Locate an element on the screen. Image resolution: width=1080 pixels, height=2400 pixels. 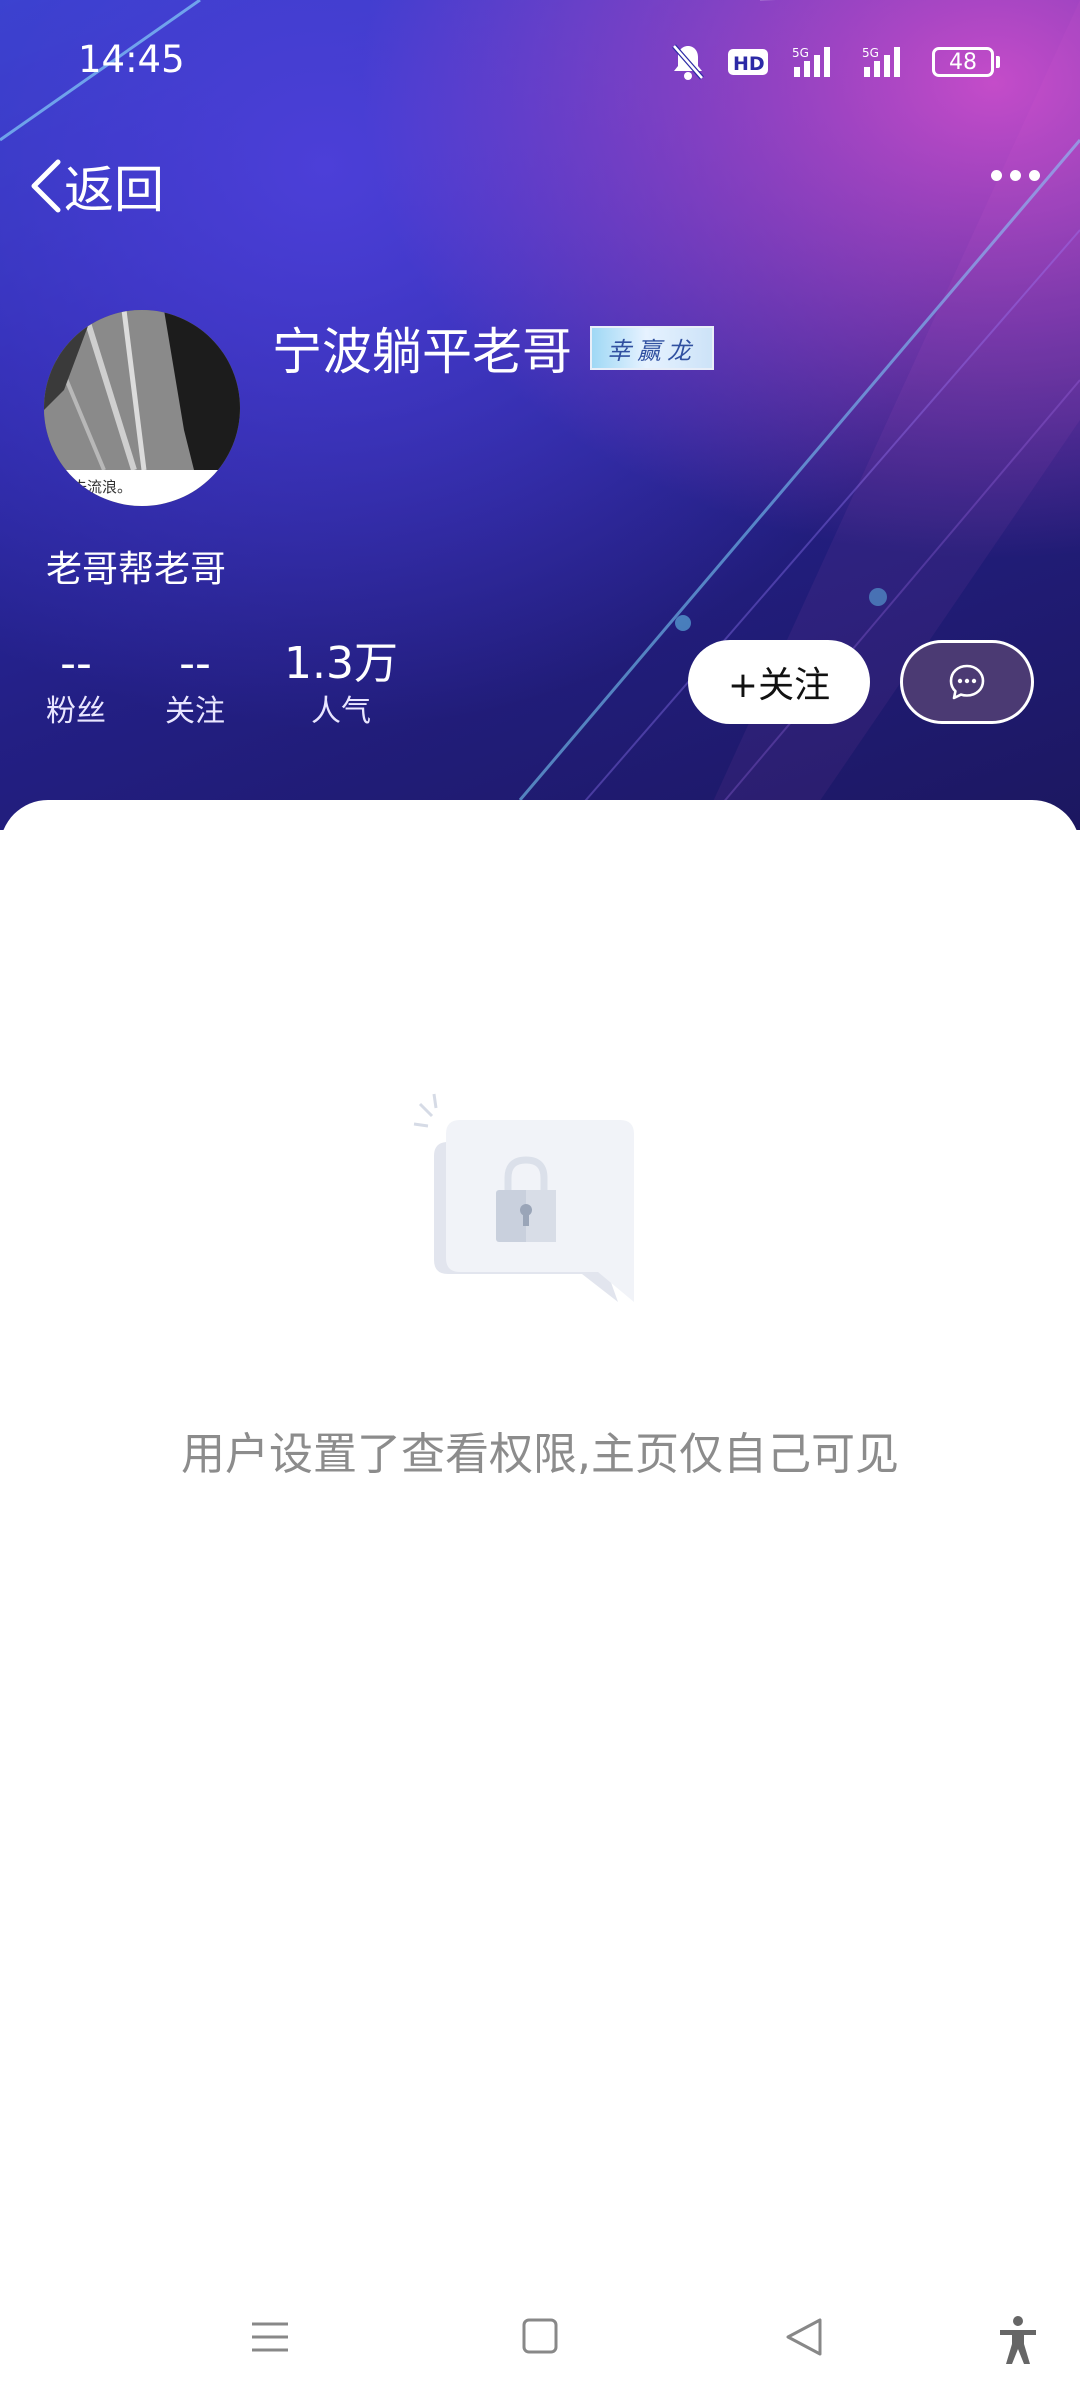
stat-fans: -- 粉丝 is located at coordinates (76, 684).